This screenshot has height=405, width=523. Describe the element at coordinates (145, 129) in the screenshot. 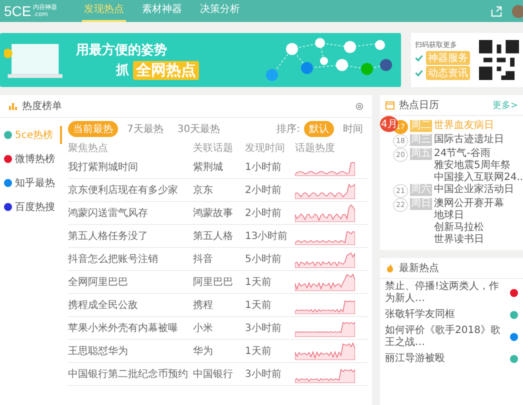

I see `range-tab: 7天最热` at that location.